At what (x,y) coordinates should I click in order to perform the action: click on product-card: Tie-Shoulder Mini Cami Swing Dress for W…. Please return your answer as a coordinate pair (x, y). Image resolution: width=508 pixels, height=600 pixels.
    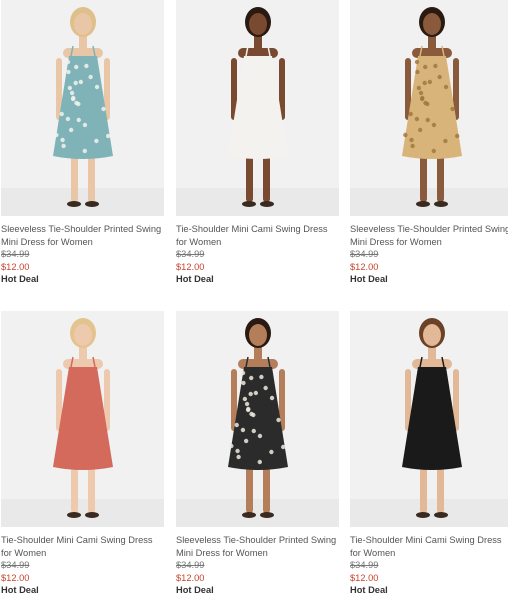
    Looking at the image, I should click on (429, 454).